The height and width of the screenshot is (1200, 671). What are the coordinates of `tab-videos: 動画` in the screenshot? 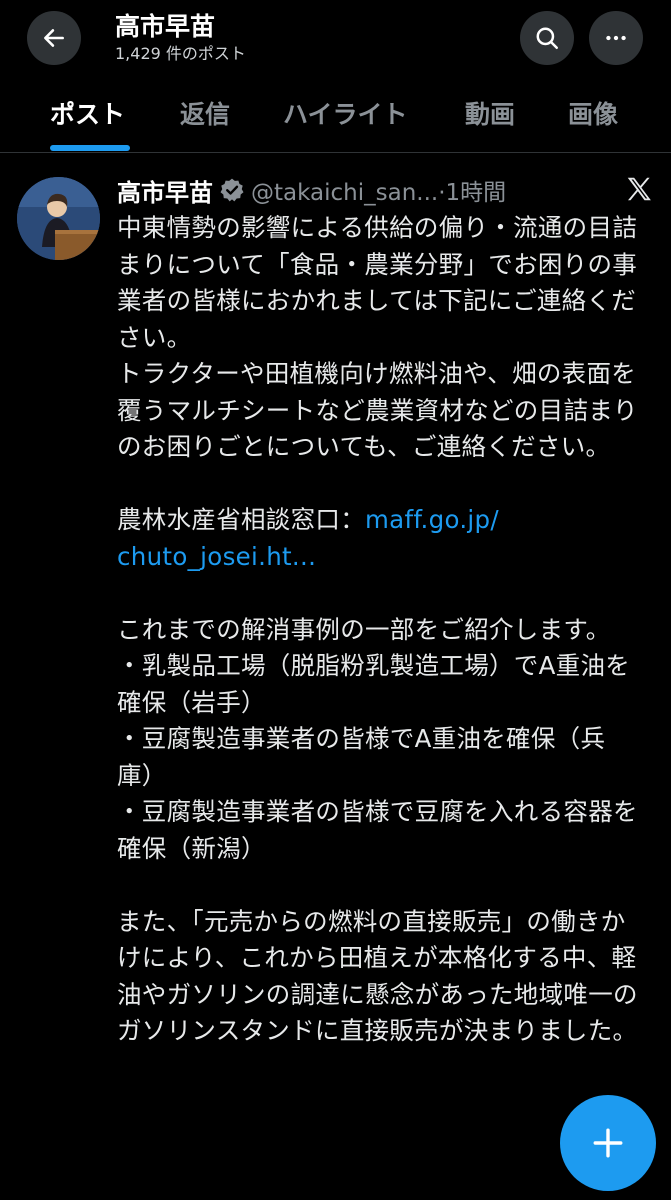 It's located at (490, 113).